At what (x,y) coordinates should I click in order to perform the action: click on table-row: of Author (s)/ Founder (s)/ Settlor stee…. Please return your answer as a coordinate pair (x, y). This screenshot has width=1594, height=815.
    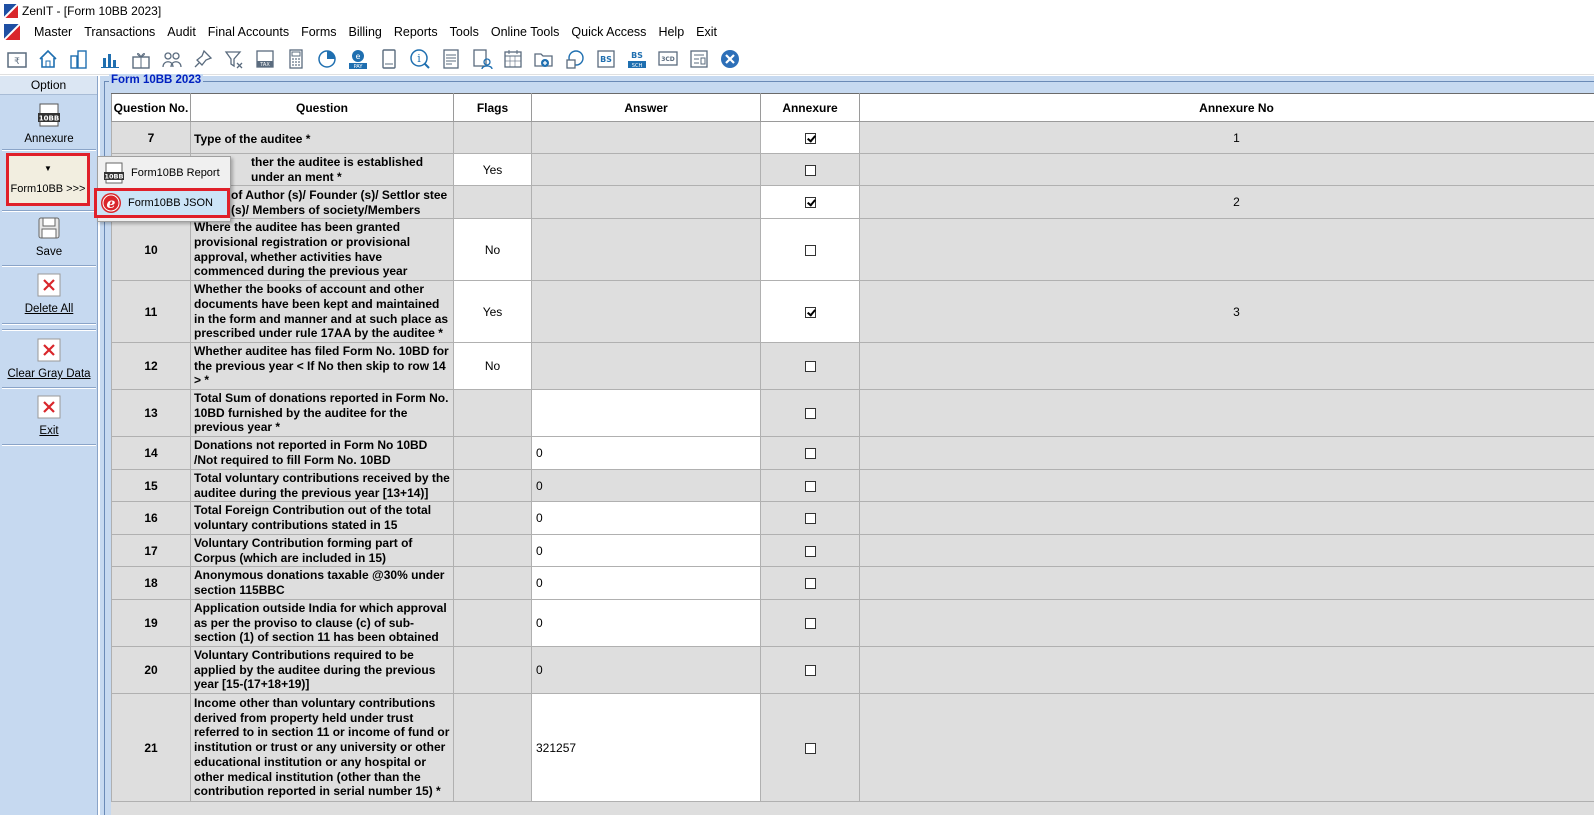
    Looking at the image, I should click on (852, 202).